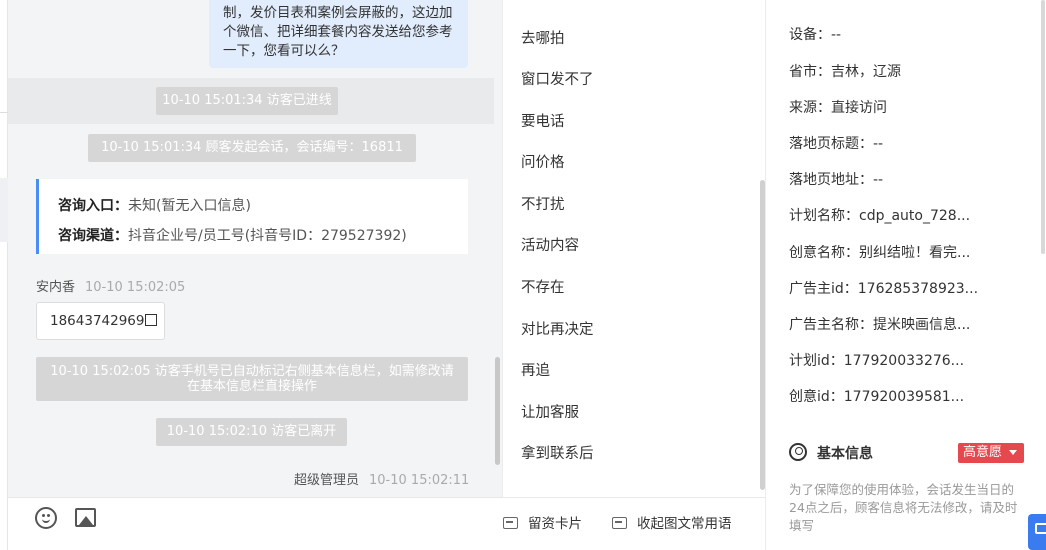 Image resolution: width=1046 pixels, height=550 pixels. Describe the element at coordinates (267, 236) in the screenshot. I see `channel-value: 抖音企业号/员工号(抖音号ID：279527392)` at that location.